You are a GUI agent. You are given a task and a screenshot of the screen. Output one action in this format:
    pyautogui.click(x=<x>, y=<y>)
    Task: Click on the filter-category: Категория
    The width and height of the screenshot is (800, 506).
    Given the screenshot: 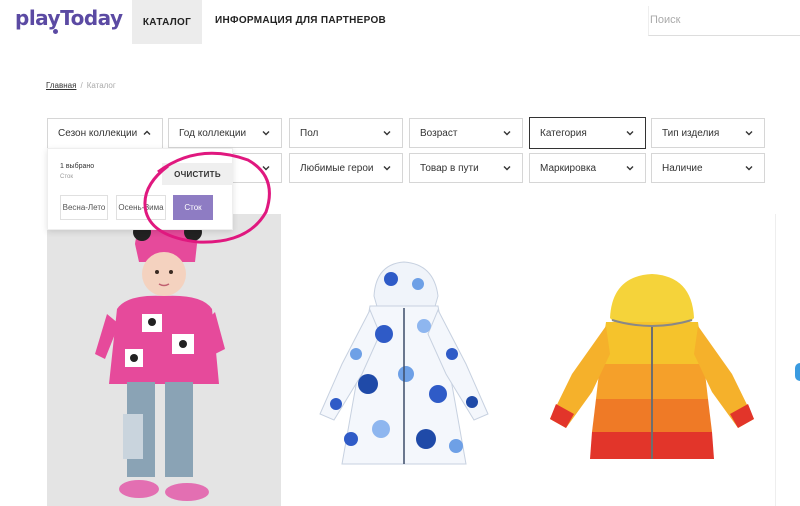 What is the action you would take?
    pyautogui.click(x=587, y=133)
    